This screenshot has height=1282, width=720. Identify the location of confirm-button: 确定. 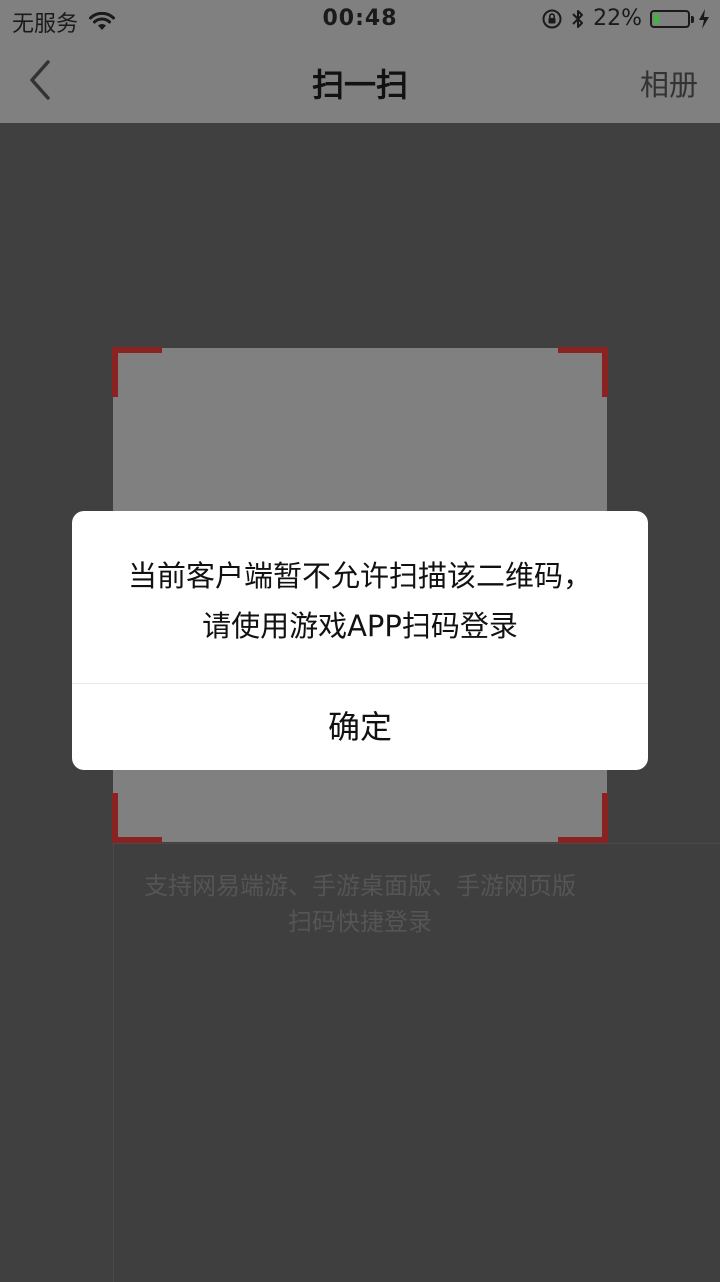
(360, 727).